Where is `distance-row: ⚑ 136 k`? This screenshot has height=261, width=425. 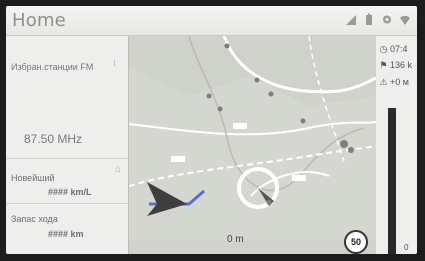 distance-row: ⚑ 136 k is located at coordinates (395, 65).